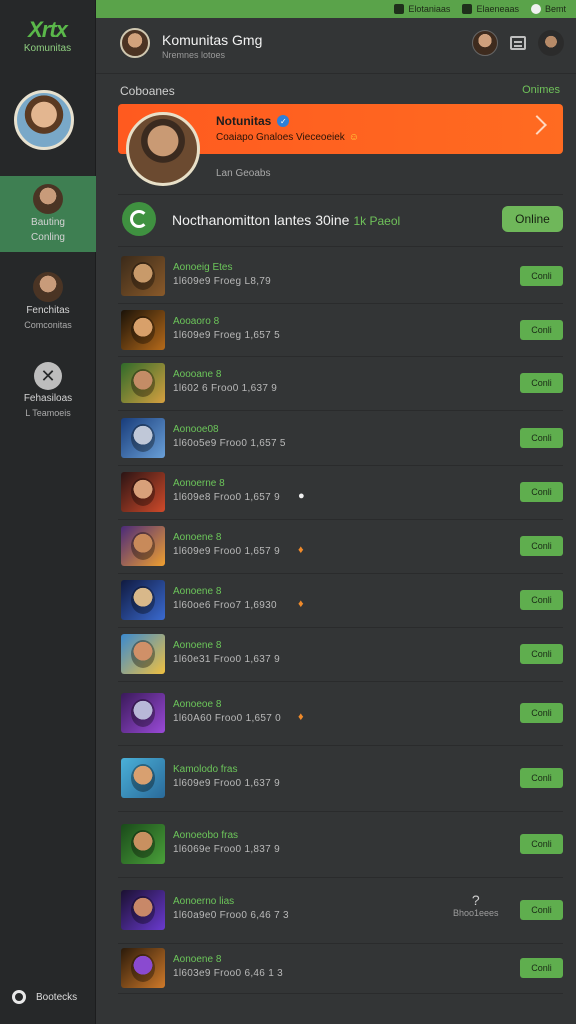 The width and height of the screenshot is (576, 1024). Describe the element at coordinates (147, 91) in the screenshot. I see `section-title: Coboanes` at that location.